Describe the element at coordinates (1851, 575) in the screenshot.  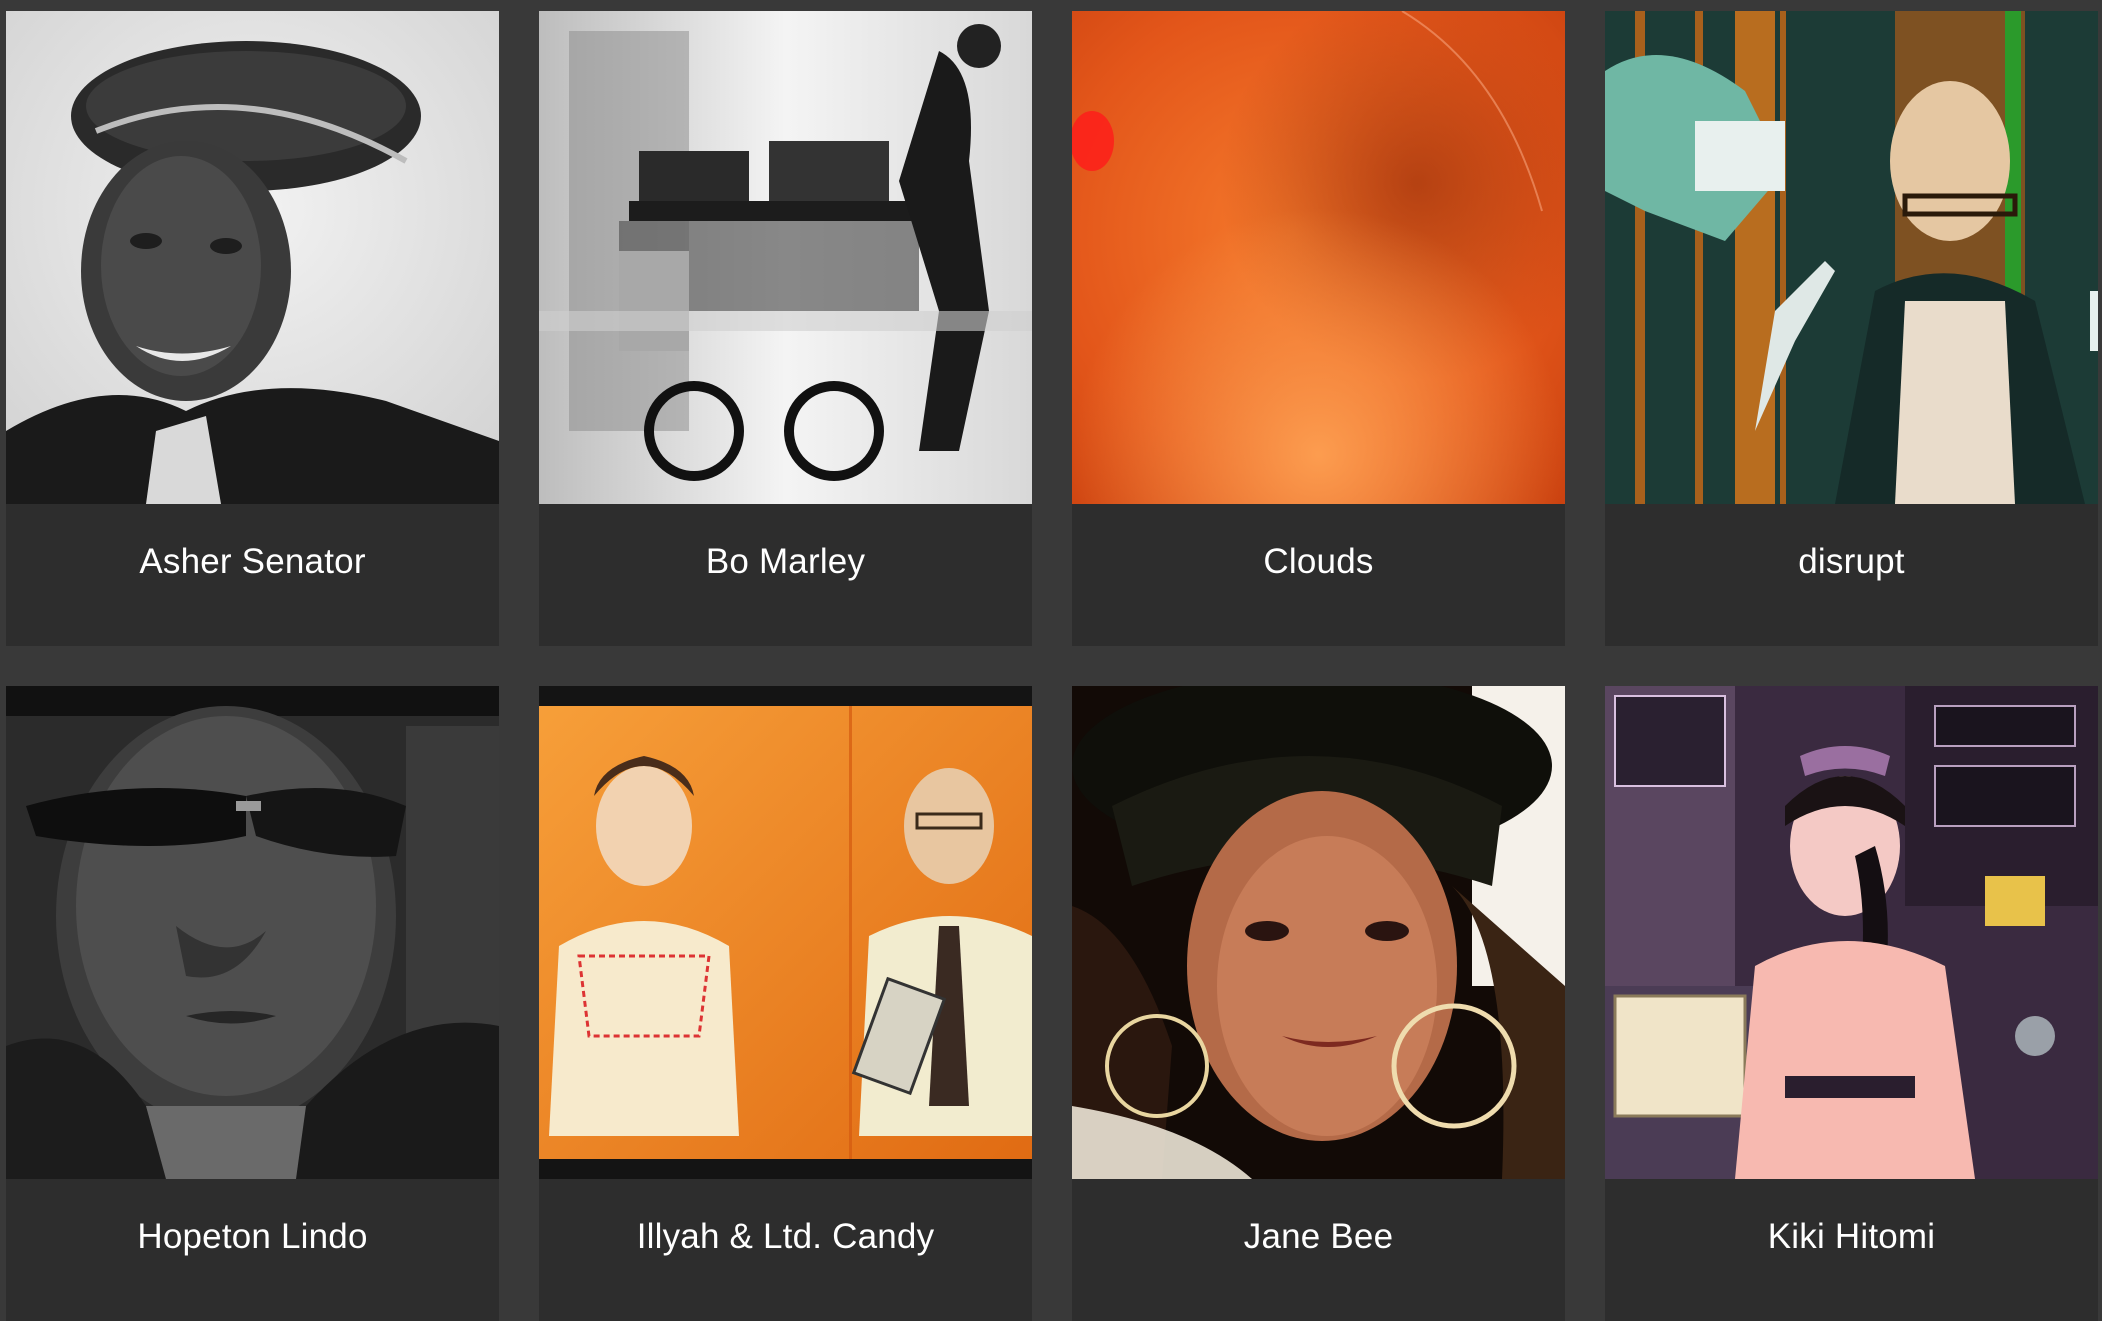
I see `artist-name: disrupt` at that location.